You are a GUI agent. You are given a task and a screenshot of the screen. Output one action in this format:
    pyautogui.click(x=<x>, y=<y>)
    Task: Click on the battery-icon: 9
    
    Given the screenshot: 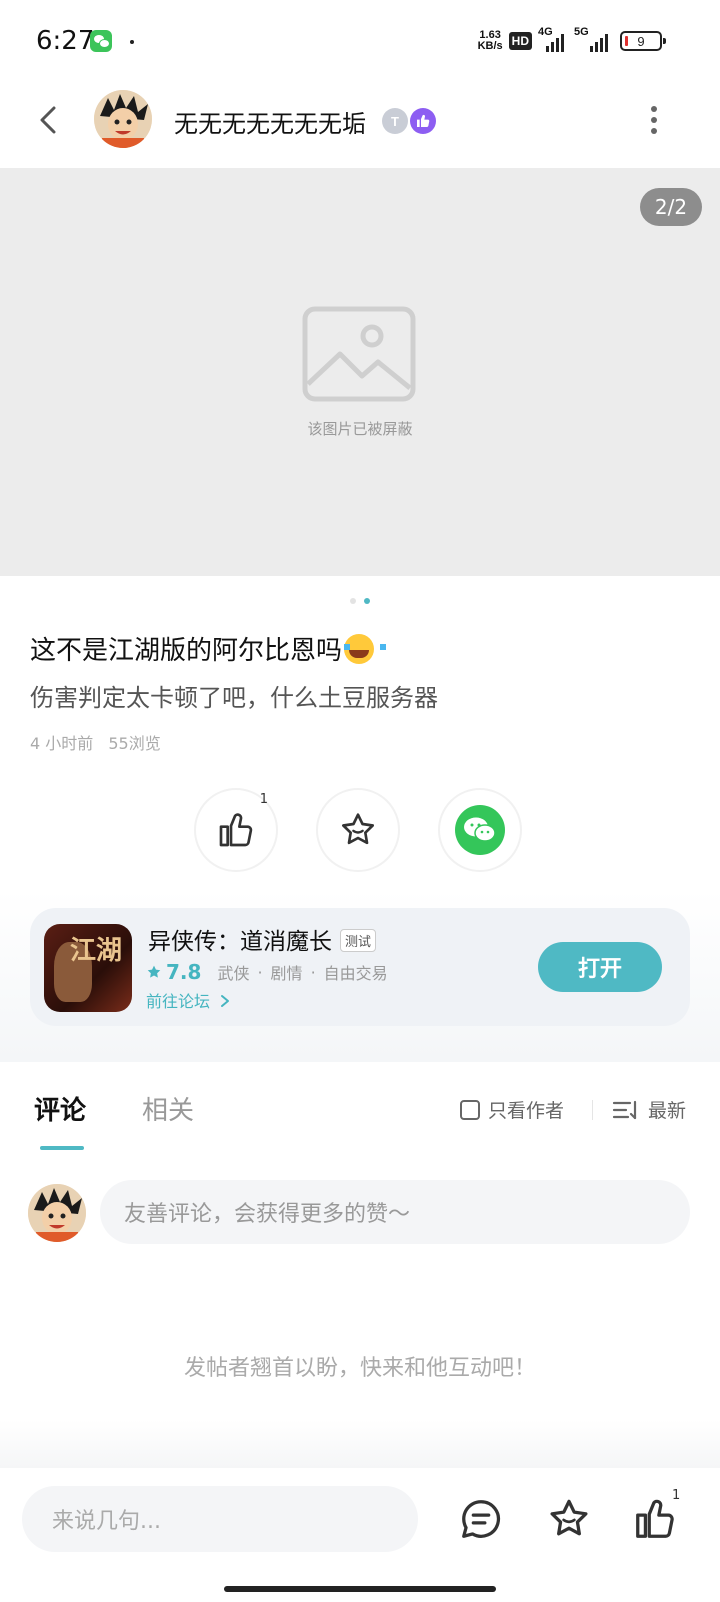 What is the action you would take?
    pyautogui.click(x=643, y=41)
    